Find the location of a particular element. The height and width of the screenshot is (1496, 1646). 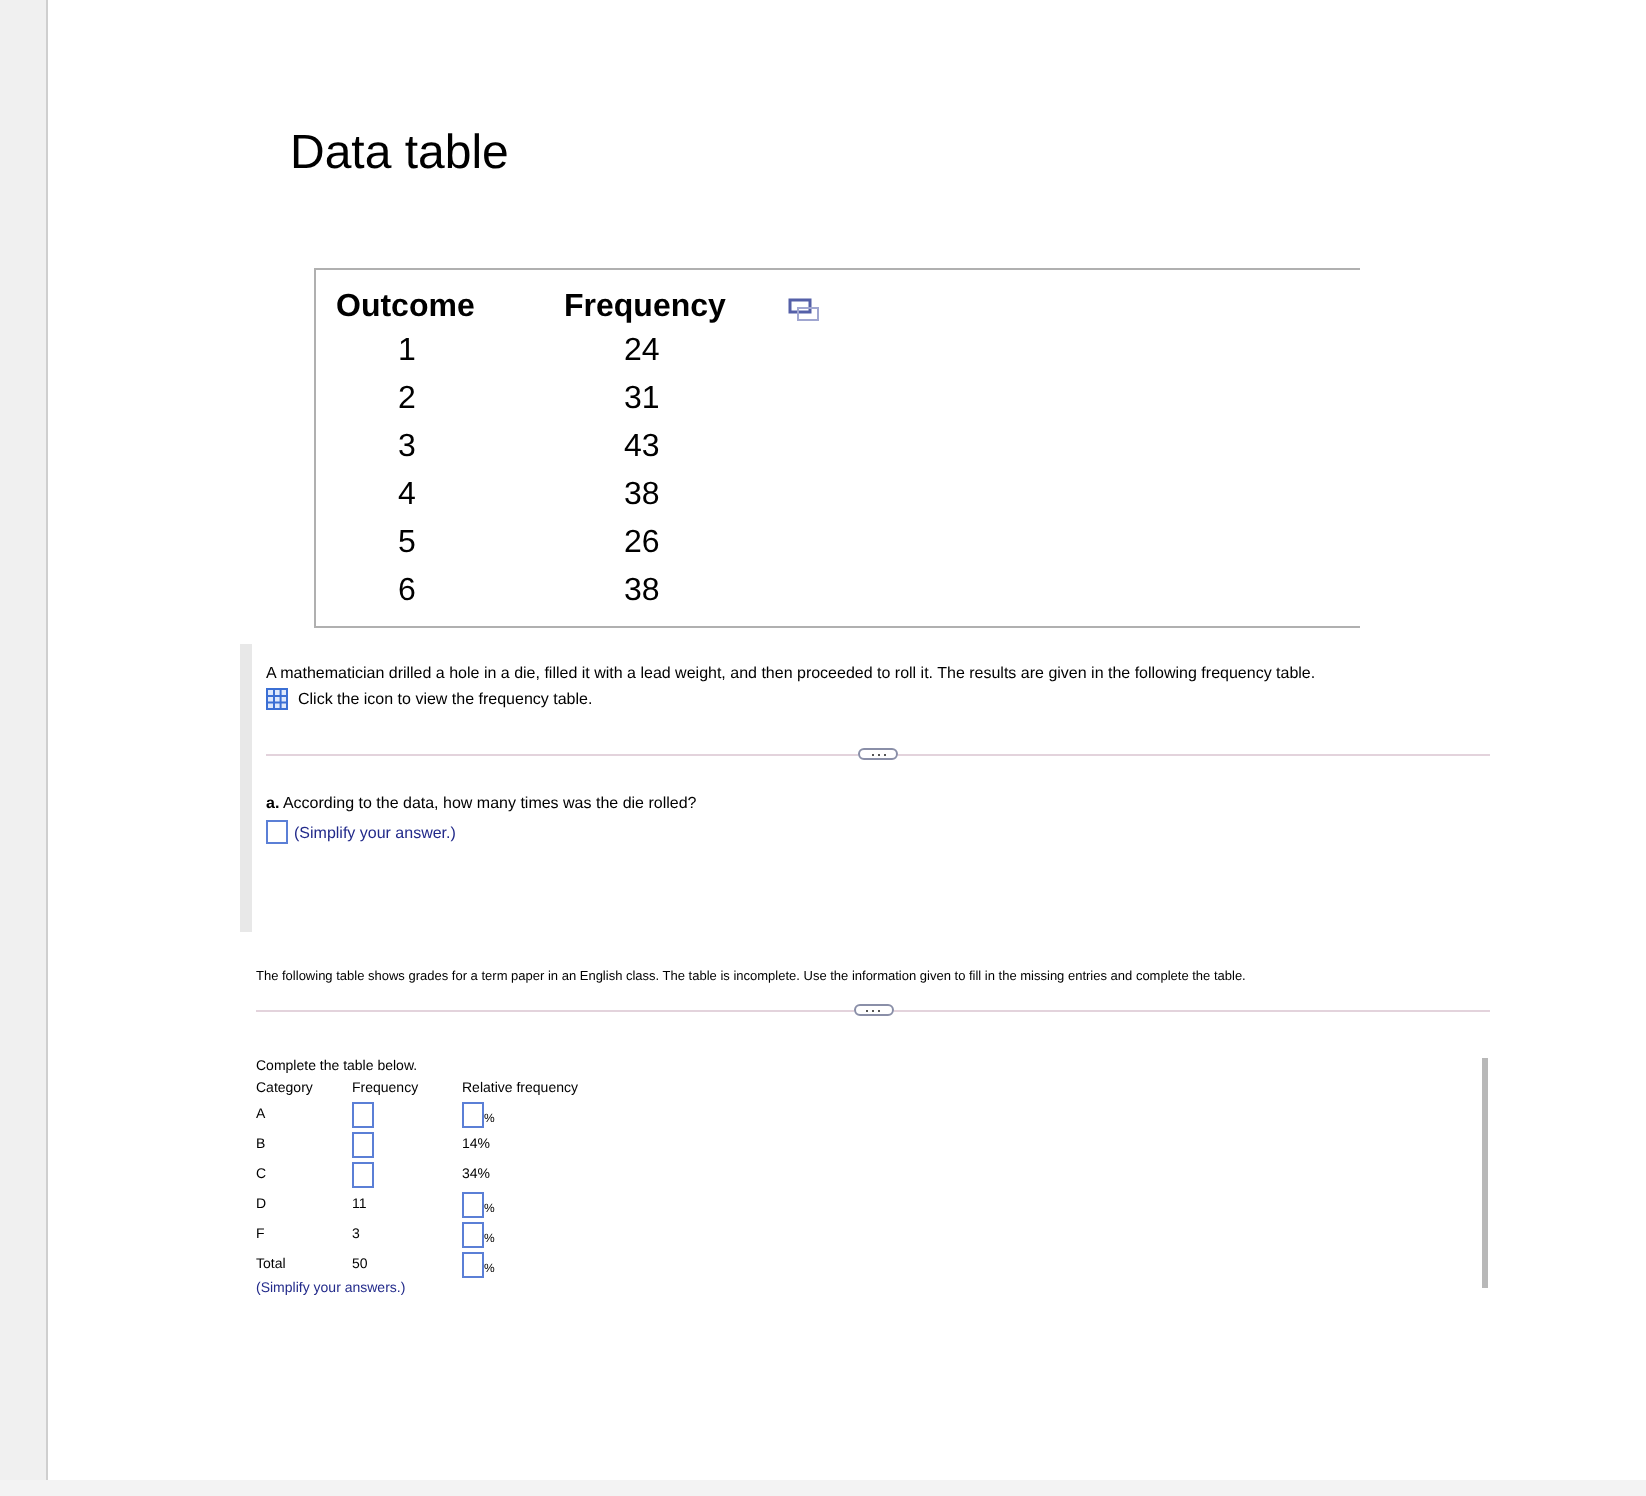

table-cell: 26 is located at coordinates (642, 543).